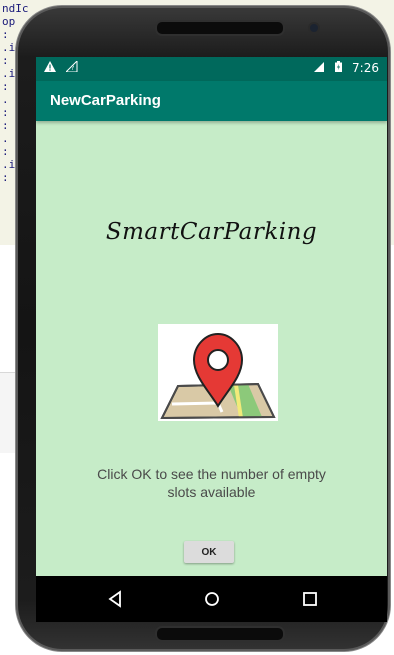 Image resolution: width=394 pixels, height=655 pixels. What do you see at coordinates (319, 68) in the screenshot?
I see `signal-icon` at bounding box center [319, 68].